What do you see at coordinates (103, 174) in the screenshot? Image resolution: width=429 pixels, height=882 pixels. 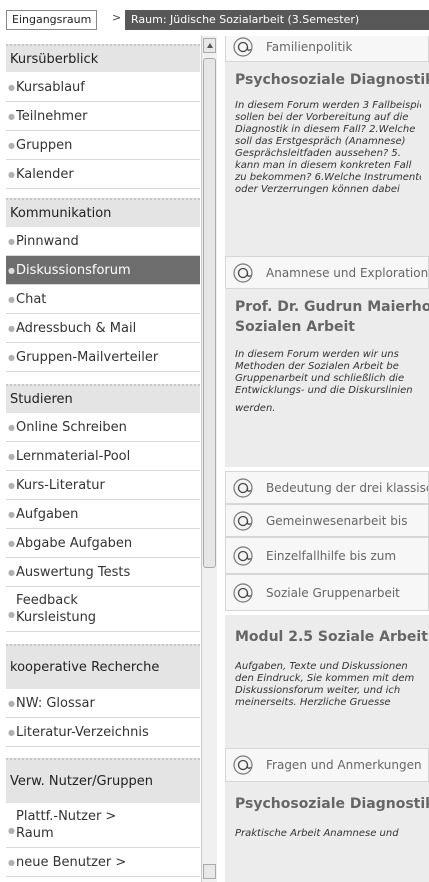 I see `sidebar-item-kalender: ● Kalender` at bounding box center [103, 174].